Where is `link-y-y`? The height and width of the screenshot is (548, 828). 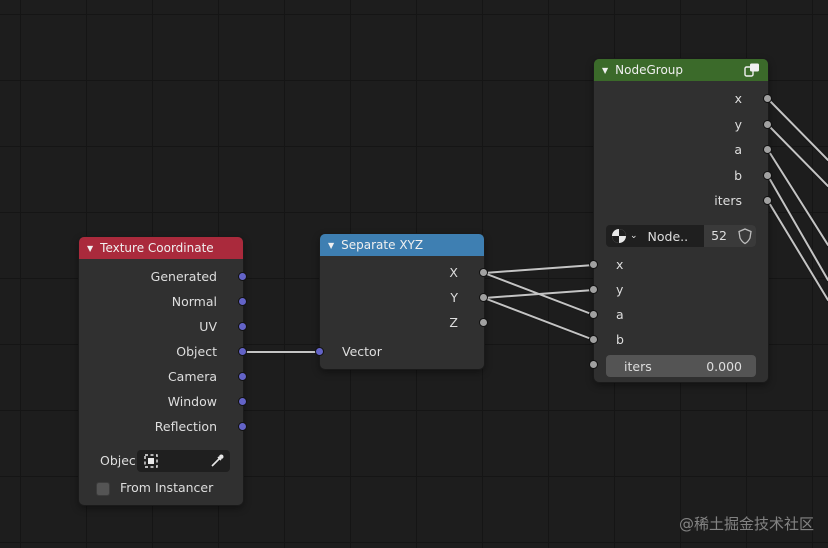 link-y-y is located at coordinates (539, 294).